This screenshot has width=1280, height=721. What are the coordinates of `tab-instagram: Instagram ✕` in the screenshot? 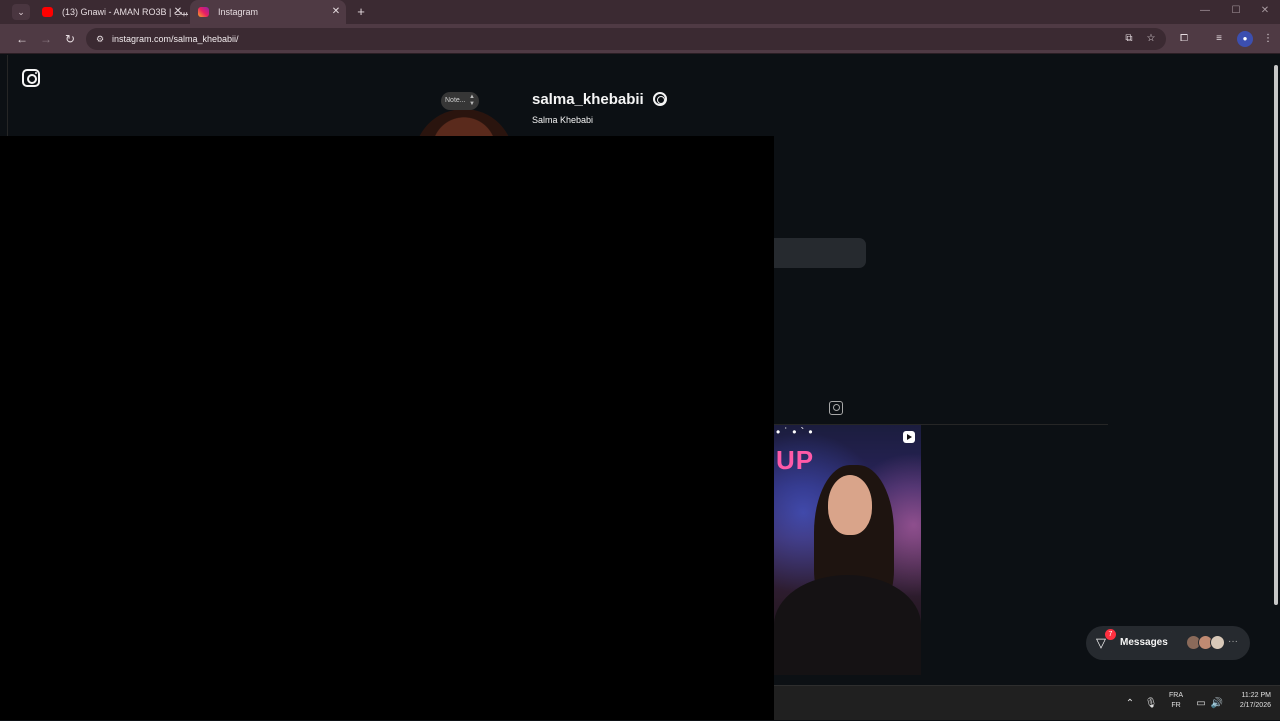 It's located at (268, 12).